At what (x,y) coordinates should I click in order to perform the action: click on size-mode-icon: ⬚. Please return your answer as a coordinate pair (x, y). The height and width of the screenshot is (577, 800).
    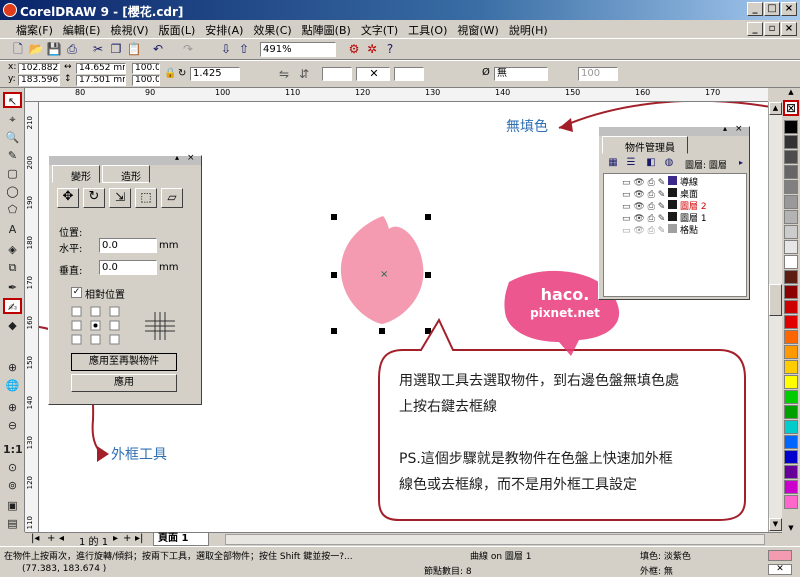
    Looking at the image, I should click on (146, 198).